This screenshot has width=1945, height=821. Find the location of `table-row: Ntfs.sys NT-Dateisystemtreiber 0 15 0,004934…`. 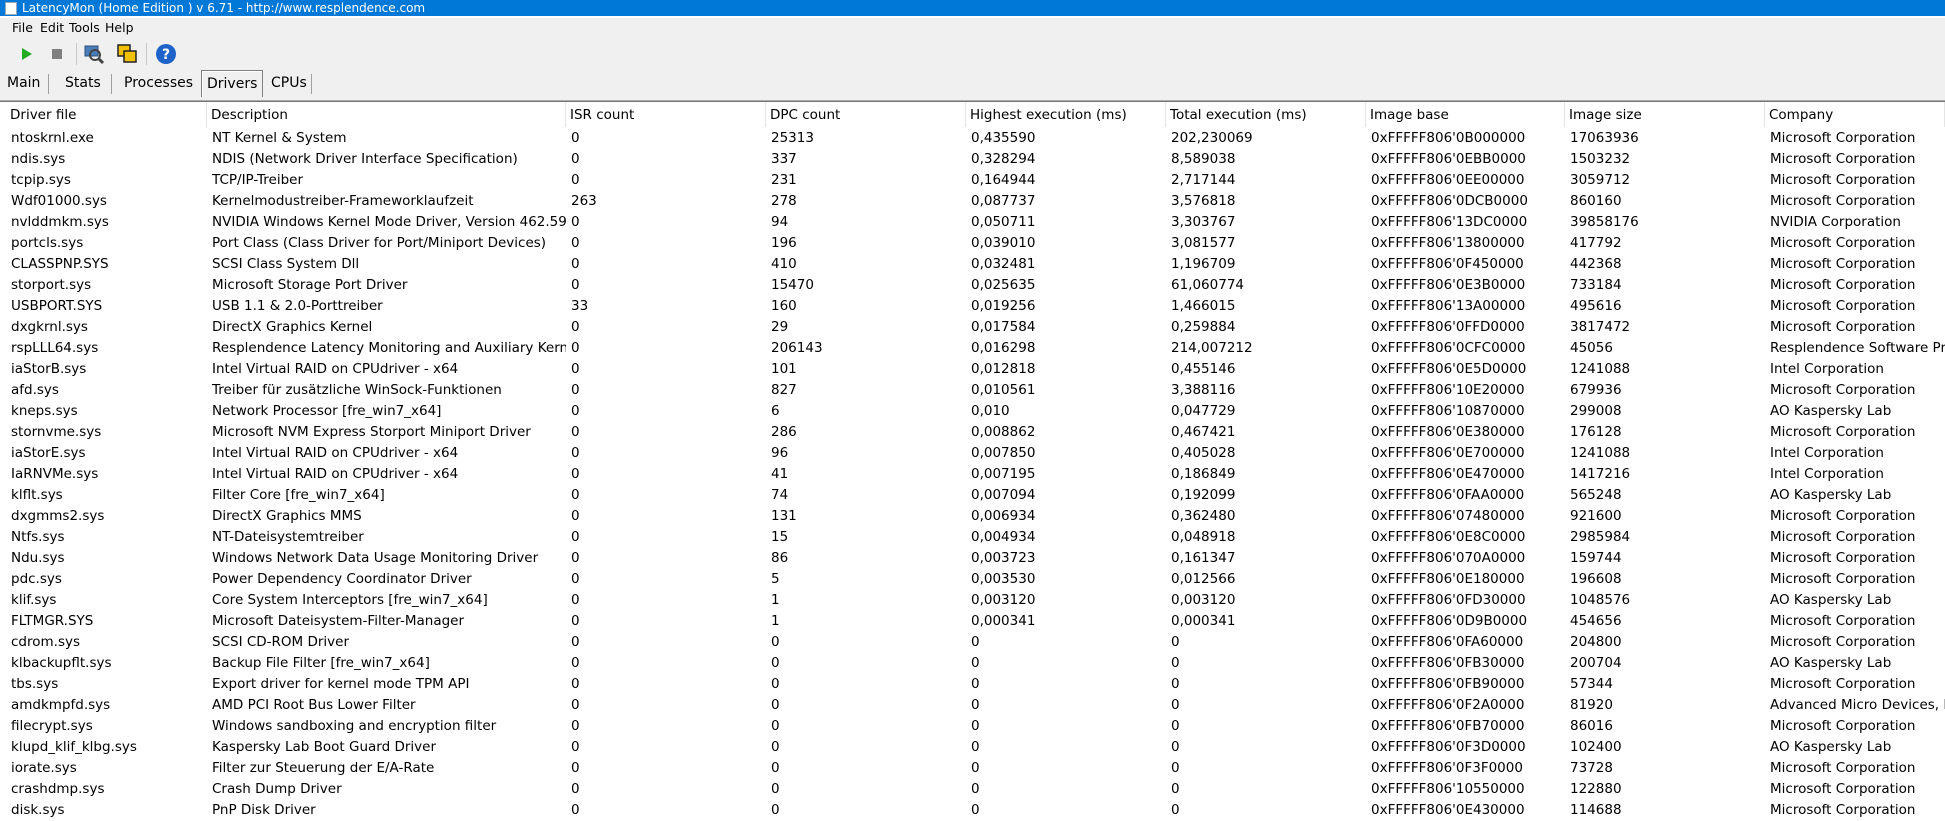

table-row: Ntfs.sys NT-Dateisystemtreiber 0 15 0,004934… is located at coordinates (972, 537).